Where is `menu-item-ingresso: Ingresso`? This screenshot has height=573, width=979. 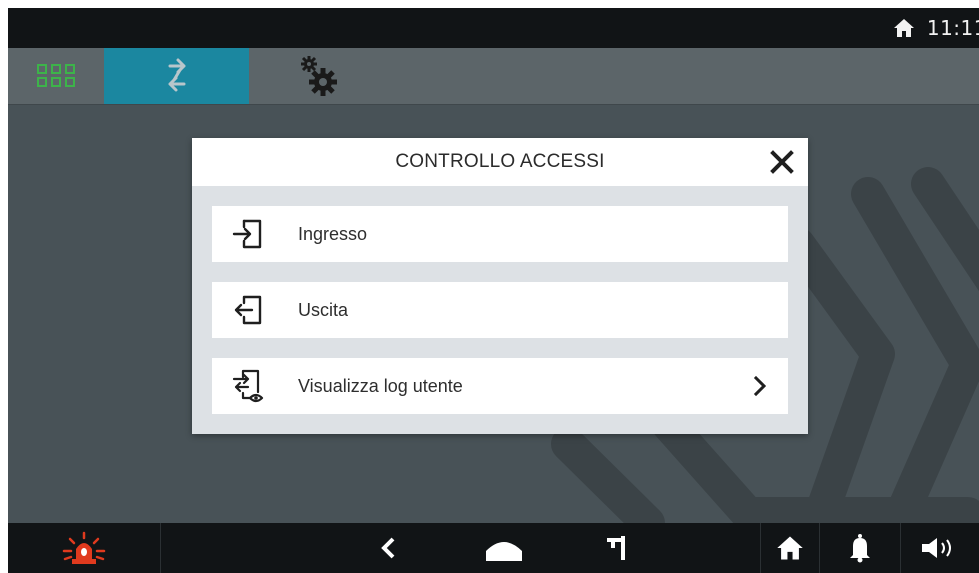
menu-item-ingresso: Ingresso is located at coordinates (500, 234).